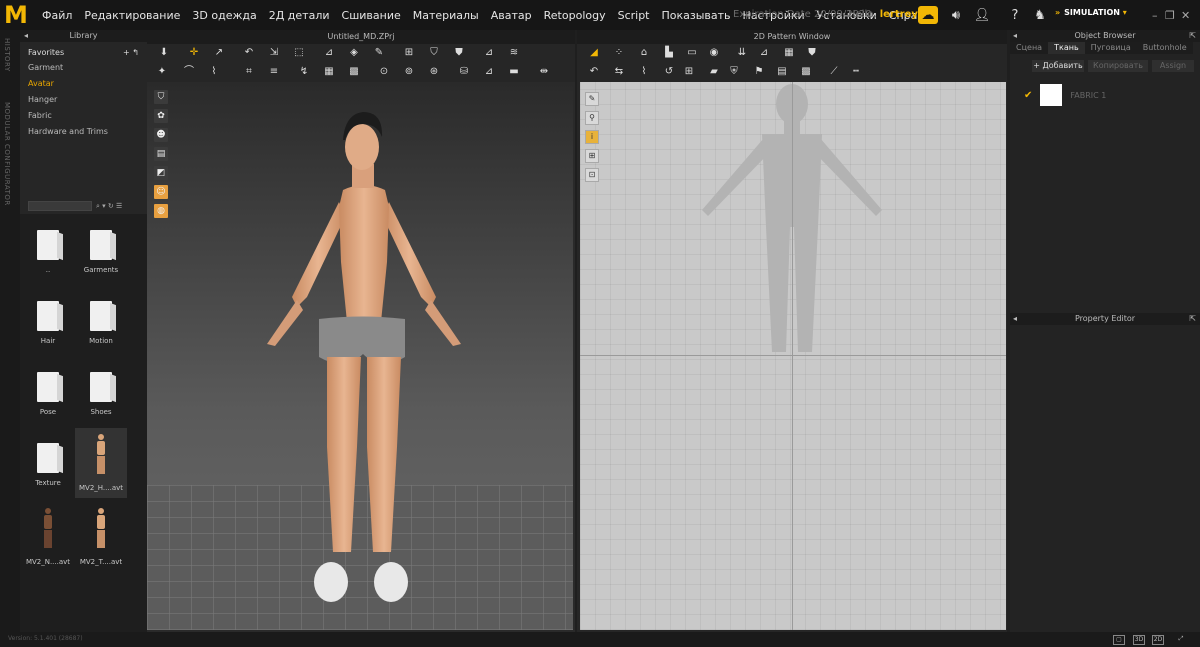 The height and width of the screenshot is (647, 1200). I want to click on mesh-tool-icon: ▦, so click(329, 72).